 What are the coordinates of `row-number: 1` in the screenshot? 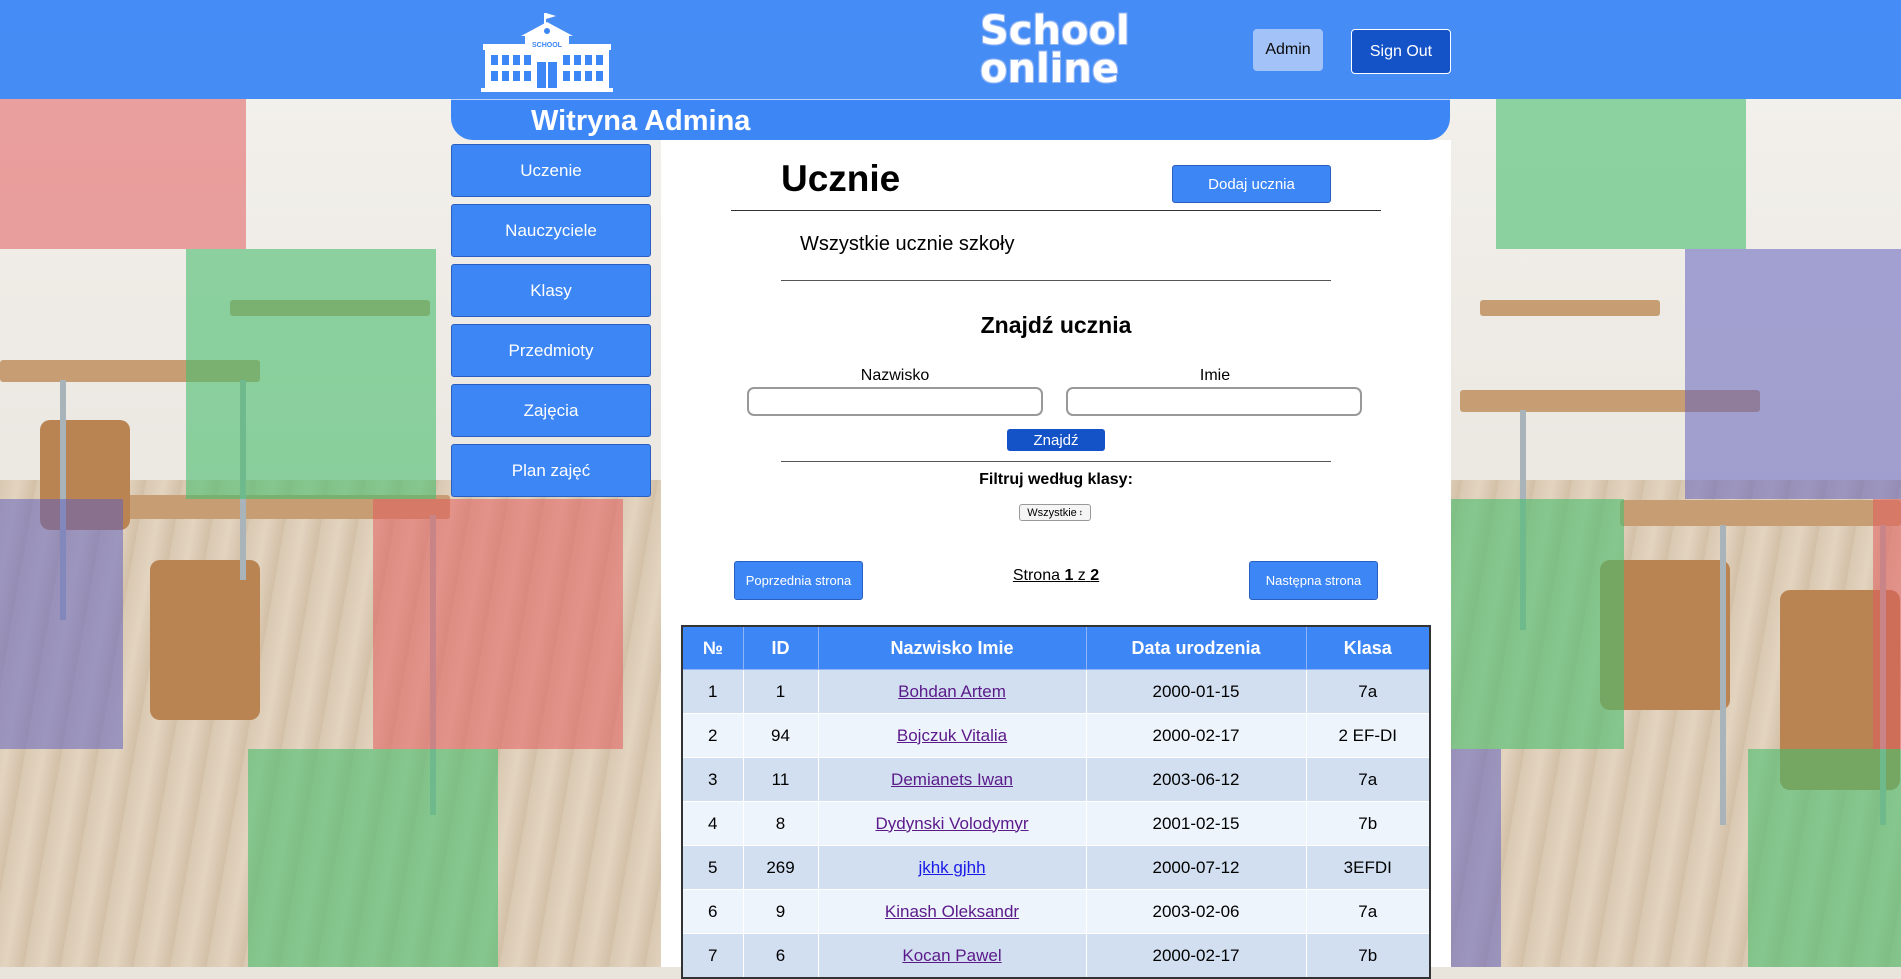 It's located at (712, 691).